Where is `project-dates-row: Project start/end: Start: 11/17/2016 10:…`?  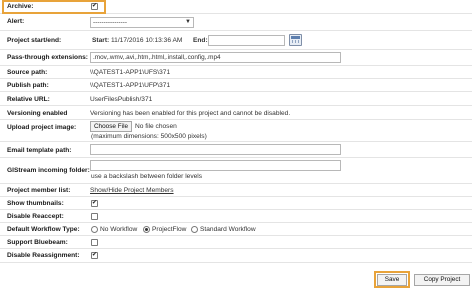 project-dates-row: Project start/end: Start: 11/17/2016 10:… is located at coordinates (236, 40).